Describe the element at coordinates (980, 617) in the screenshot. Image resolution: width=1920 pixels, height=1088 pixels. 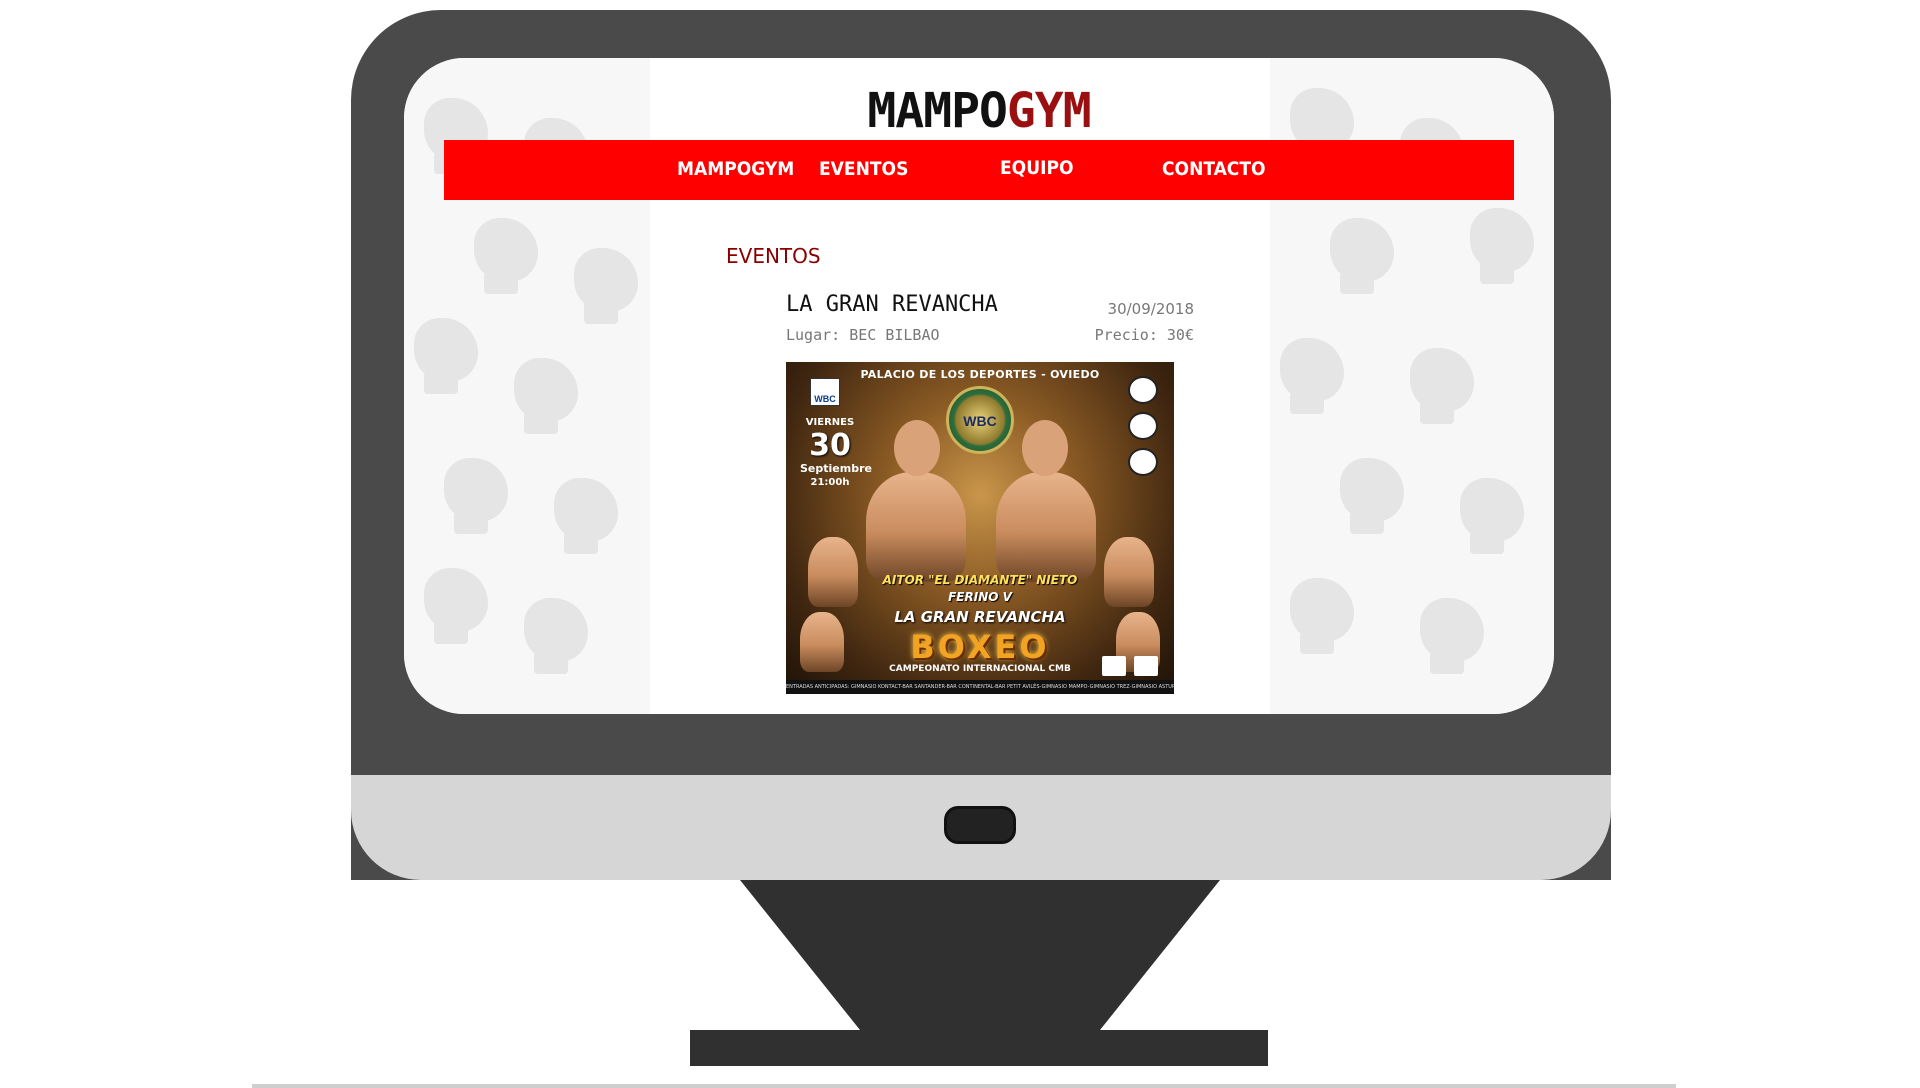
I see `poster-headline: LA GRAN REVANCHA` at that location.